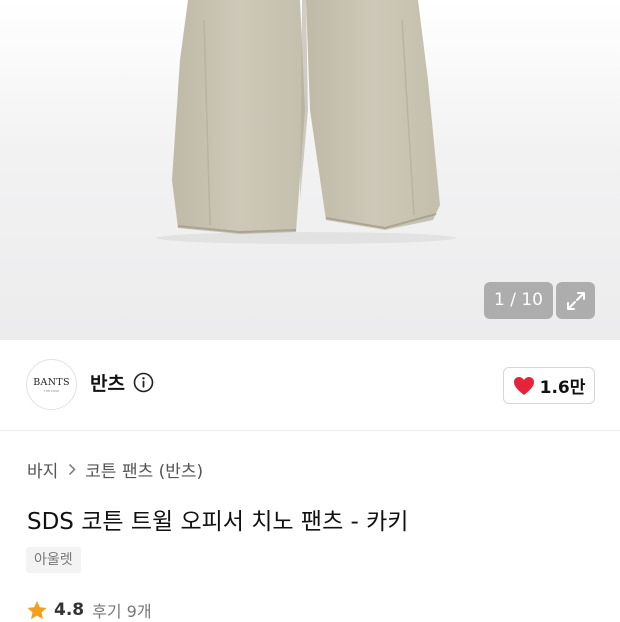 Image resolution: width=620 pixels, height=622 pixels. What do you see at coordinates (218, 522) in the screenshot?
I see `product-title: SDS 코튼 트윌 오피서 치노 팬츠 - 카키` at bounding box center [218, 522].